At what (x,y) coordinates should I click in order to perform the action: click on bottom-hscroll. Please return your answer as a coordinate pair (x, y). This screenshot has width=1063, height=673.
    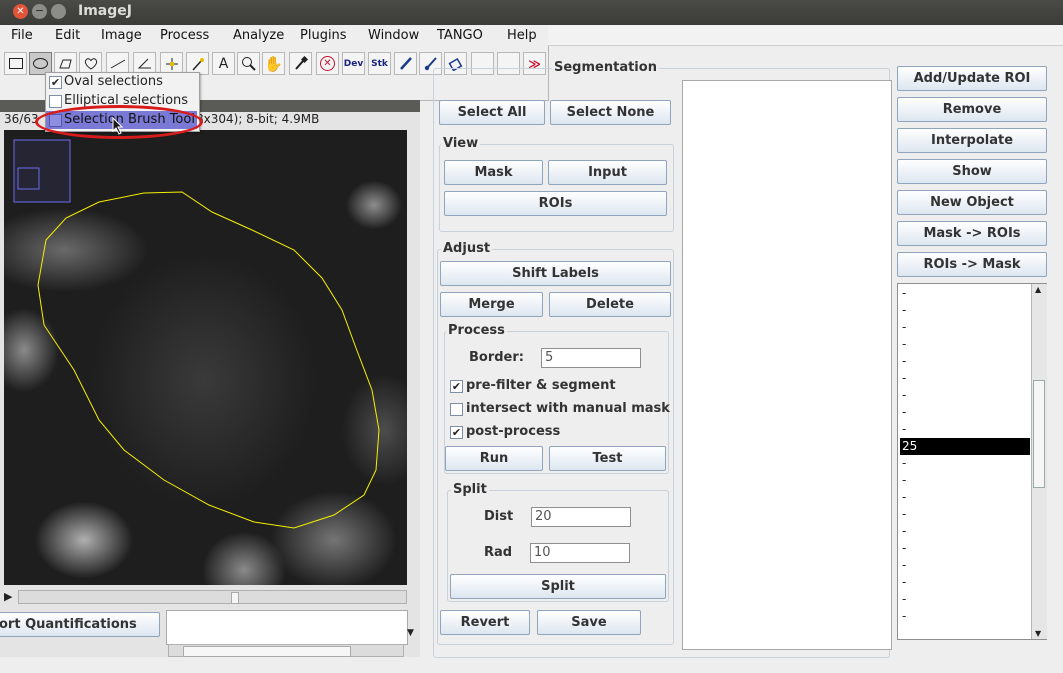
    Looking at the image, I should click on (286, 650).